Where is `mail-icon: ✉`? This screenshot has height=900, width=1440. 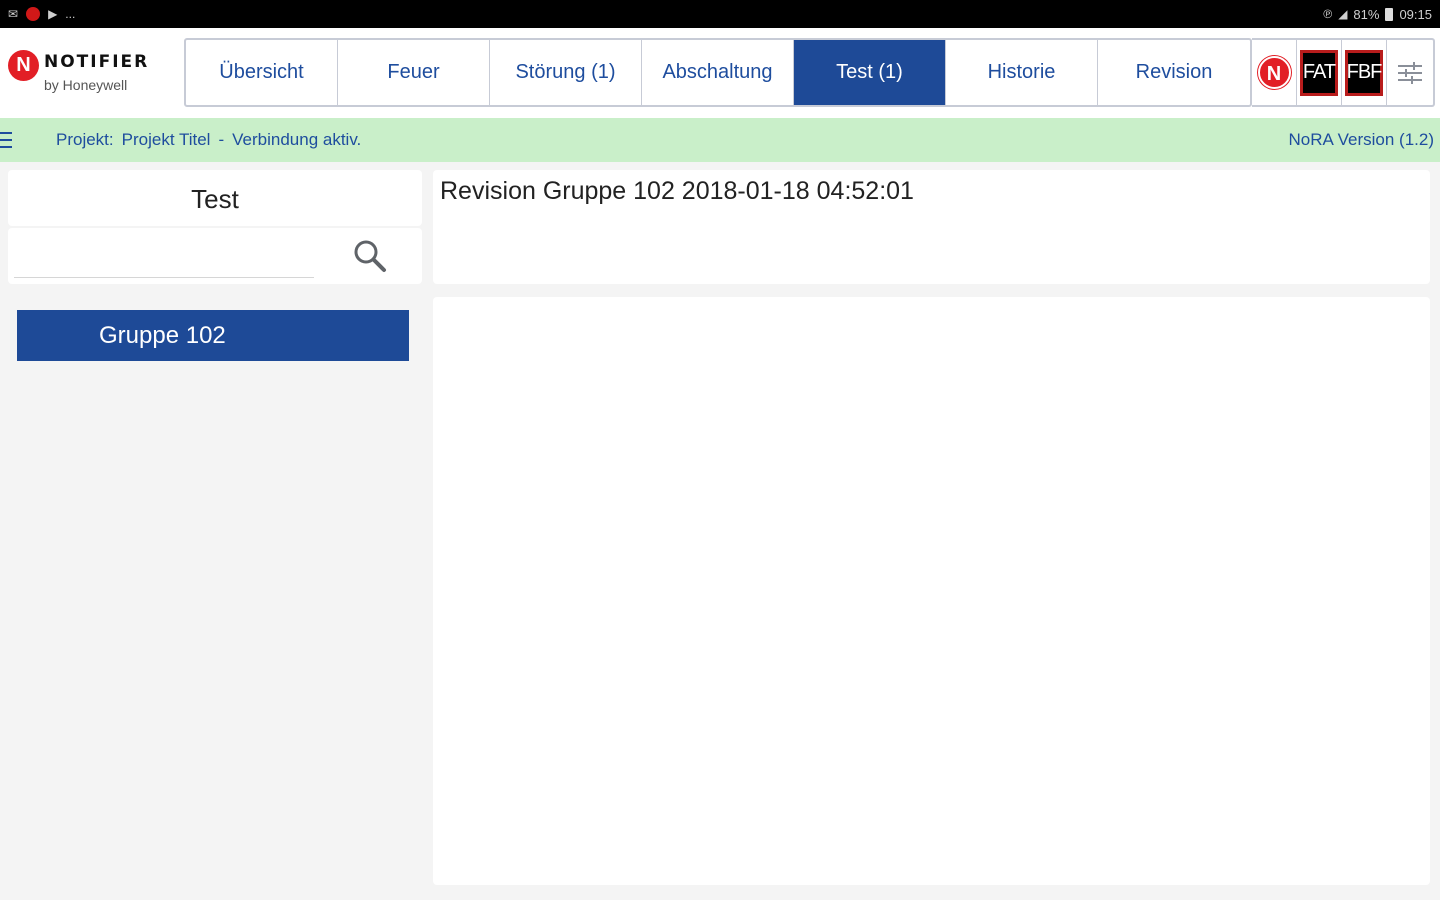
mail-icon: ✉ is located at coordinates (13, 14).